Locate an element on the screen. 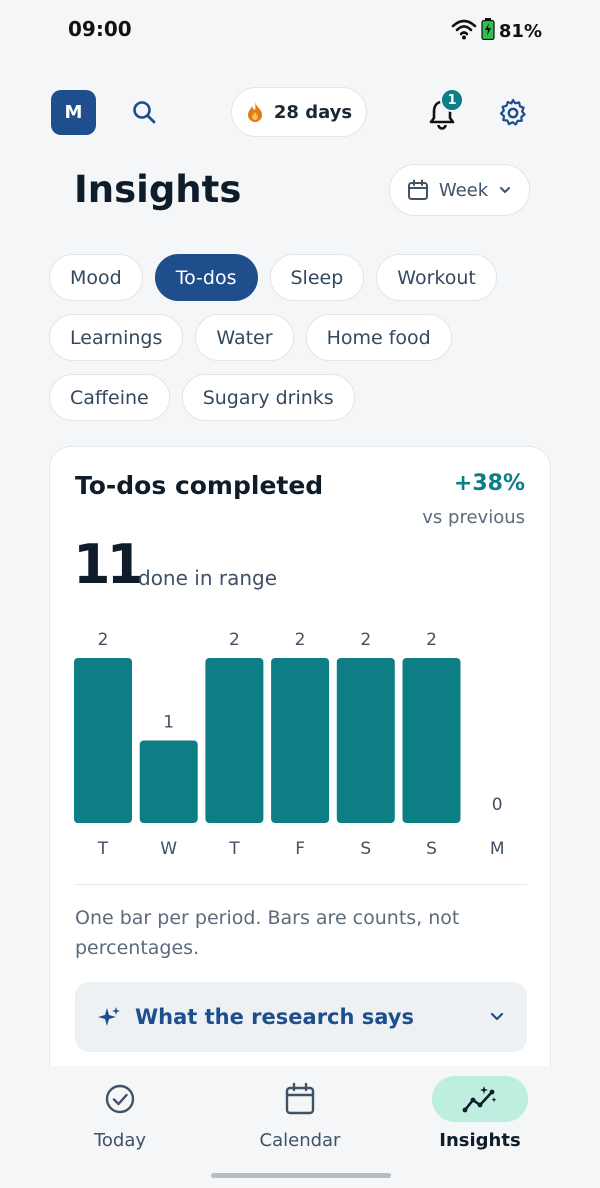  bar-value-label: 1 is located at coordinates (168, 723).